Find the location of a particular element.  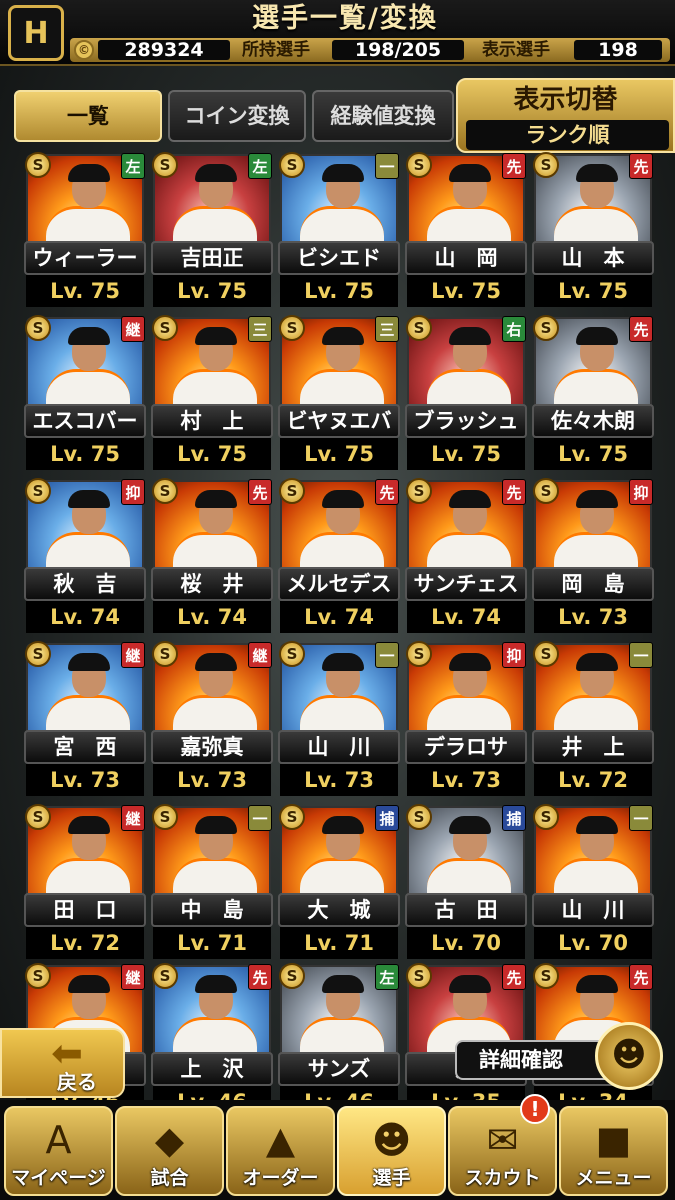

a-logo-icon: A is located at coordinates (58, 1140).